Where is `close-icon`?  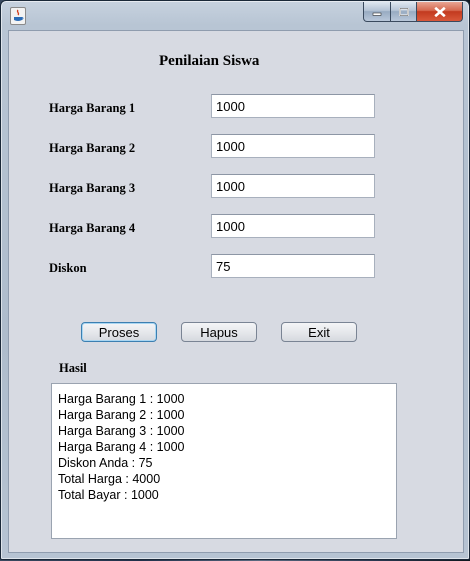 close-icon is located at coordinates (439, 11).